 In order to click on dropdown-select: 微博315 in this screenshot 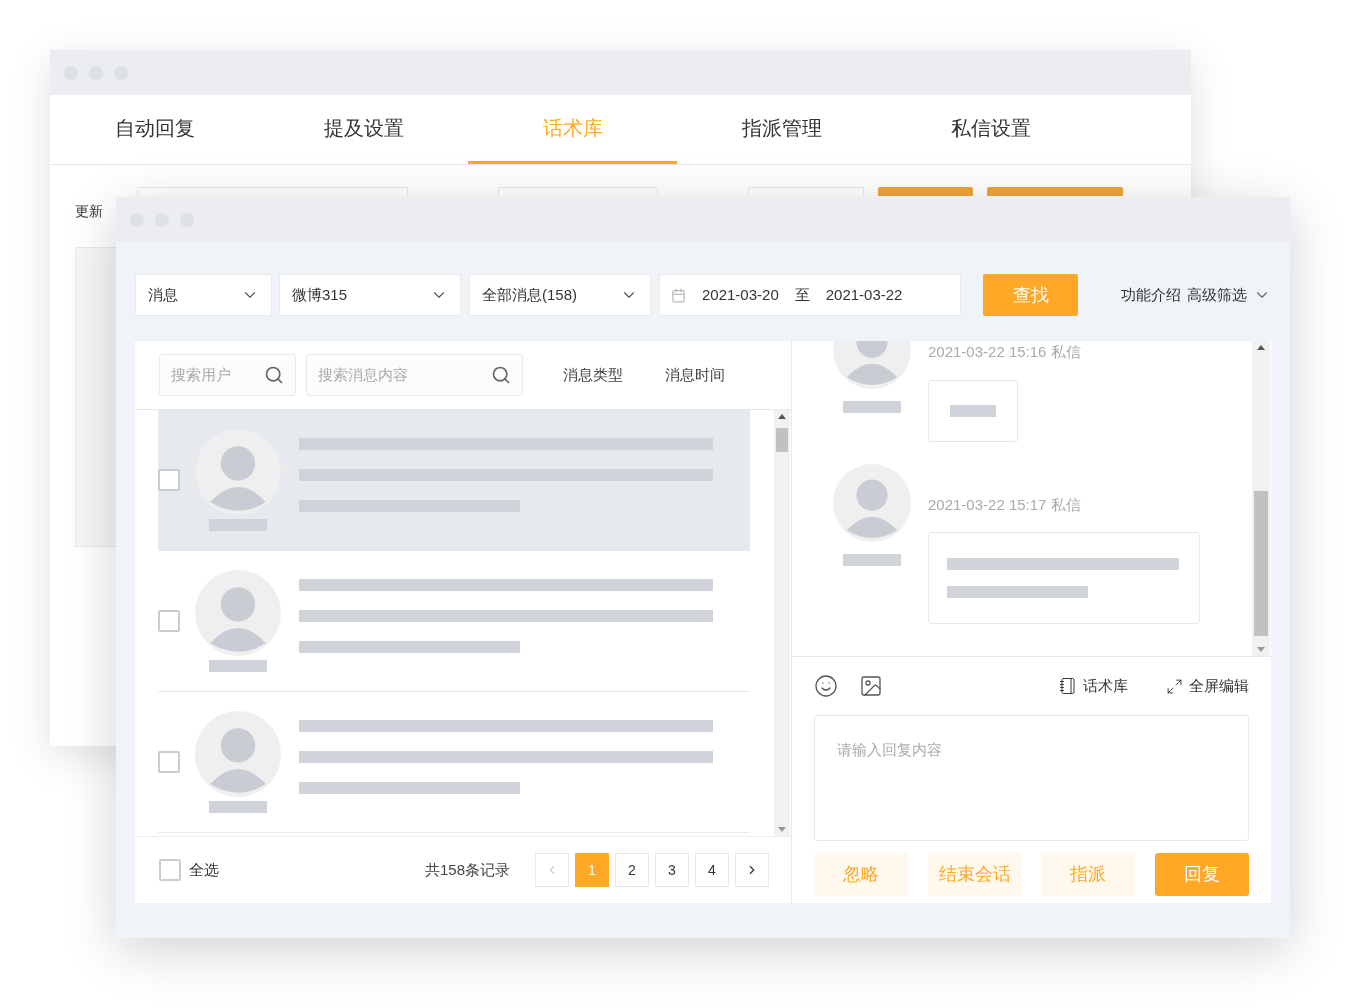, I will do `click(370, 295)`.